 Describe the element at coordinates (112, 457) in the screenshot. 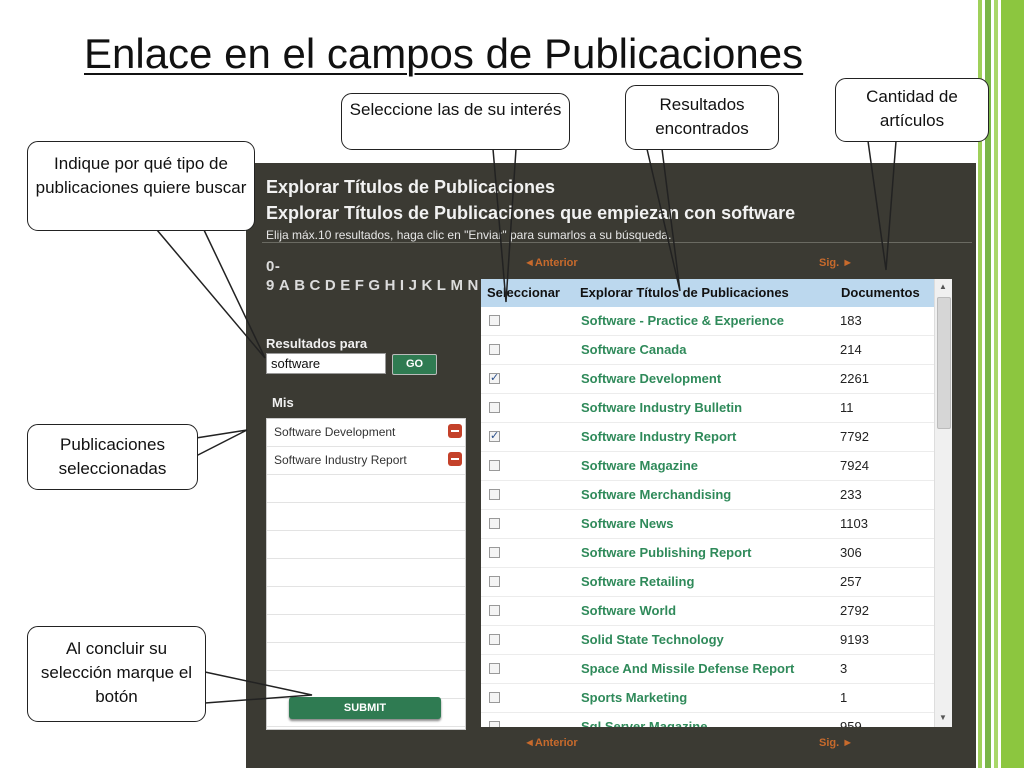

I see `callout-publicaciones: Publicaciones seleccionadas` at that location.